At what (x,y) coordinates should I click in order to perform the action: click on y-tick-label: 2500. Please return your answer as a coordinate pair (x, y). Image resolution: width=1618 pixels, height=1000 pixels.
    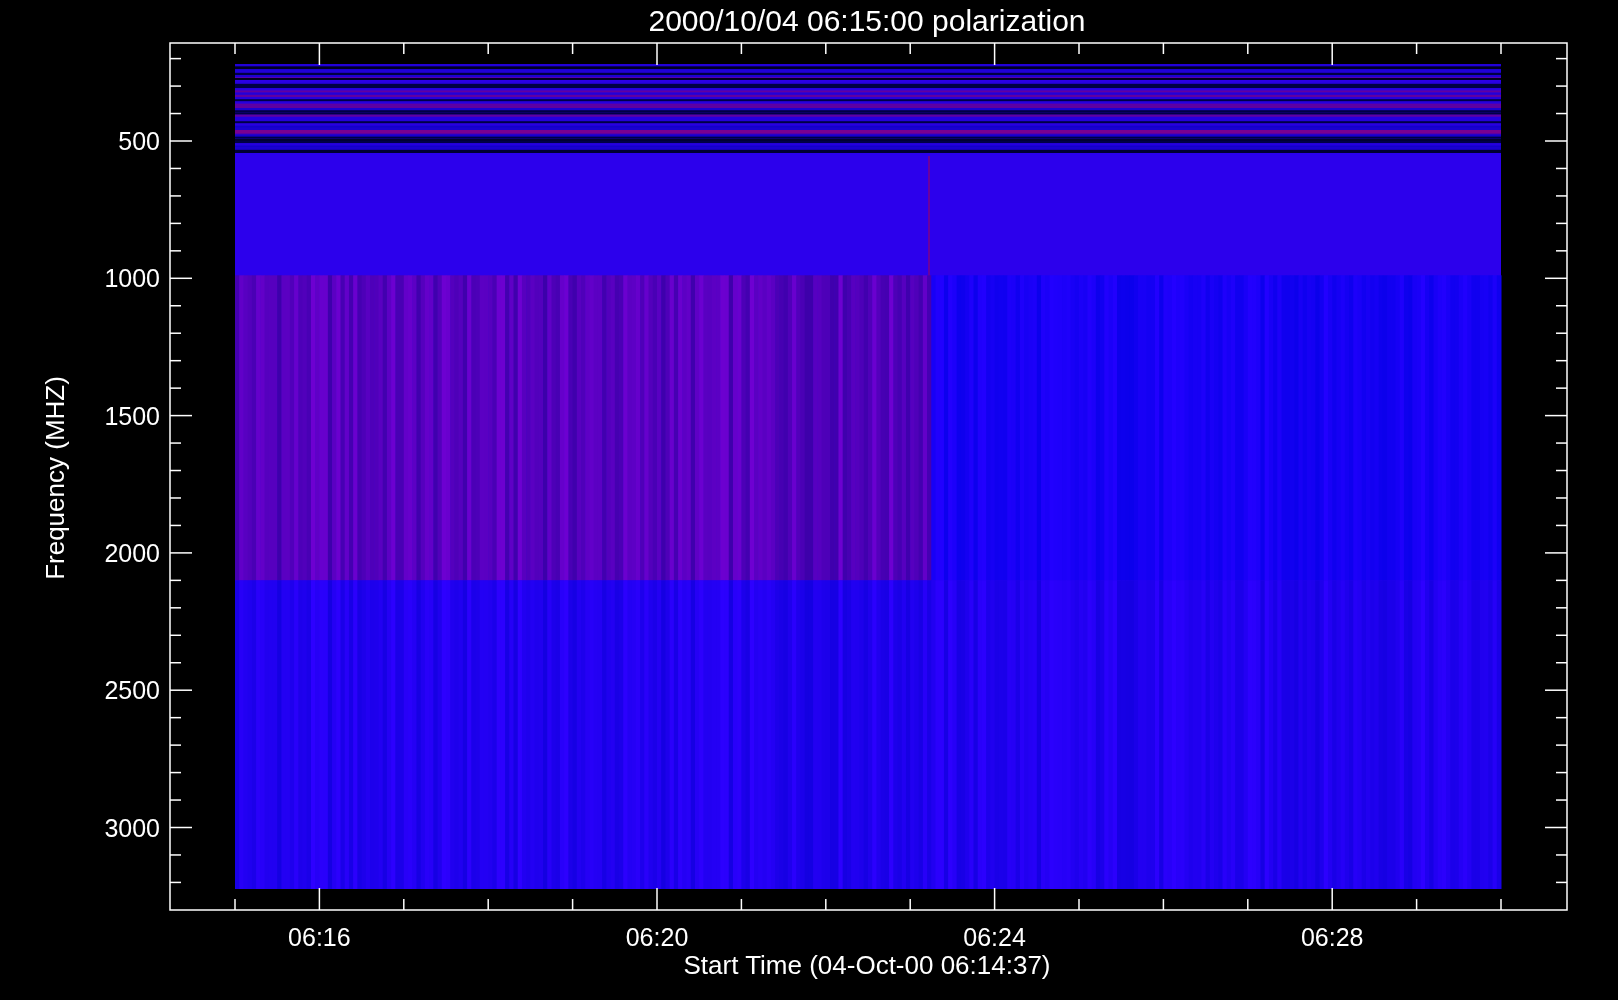
    Looking at the image, I should click on (132, 690).